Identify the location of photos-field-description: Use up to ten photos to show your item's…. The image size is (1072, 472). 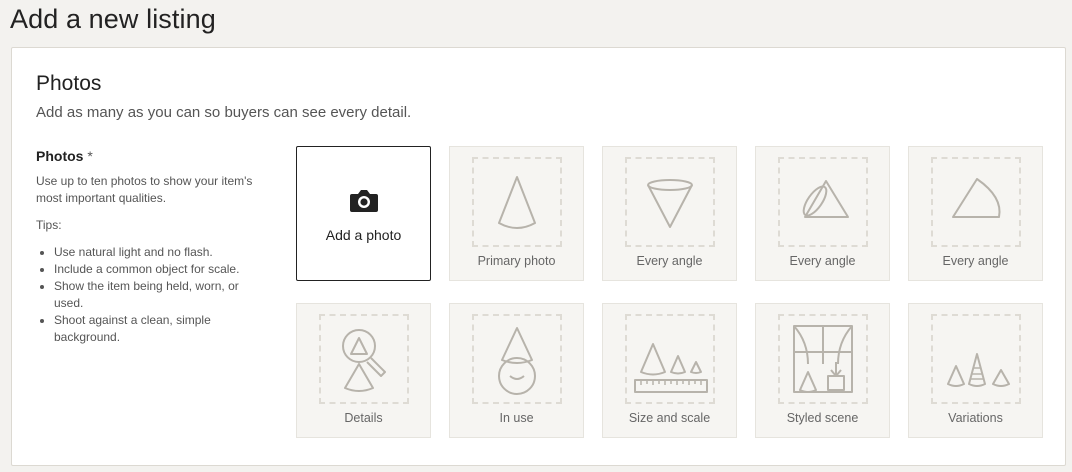
(144, 189).